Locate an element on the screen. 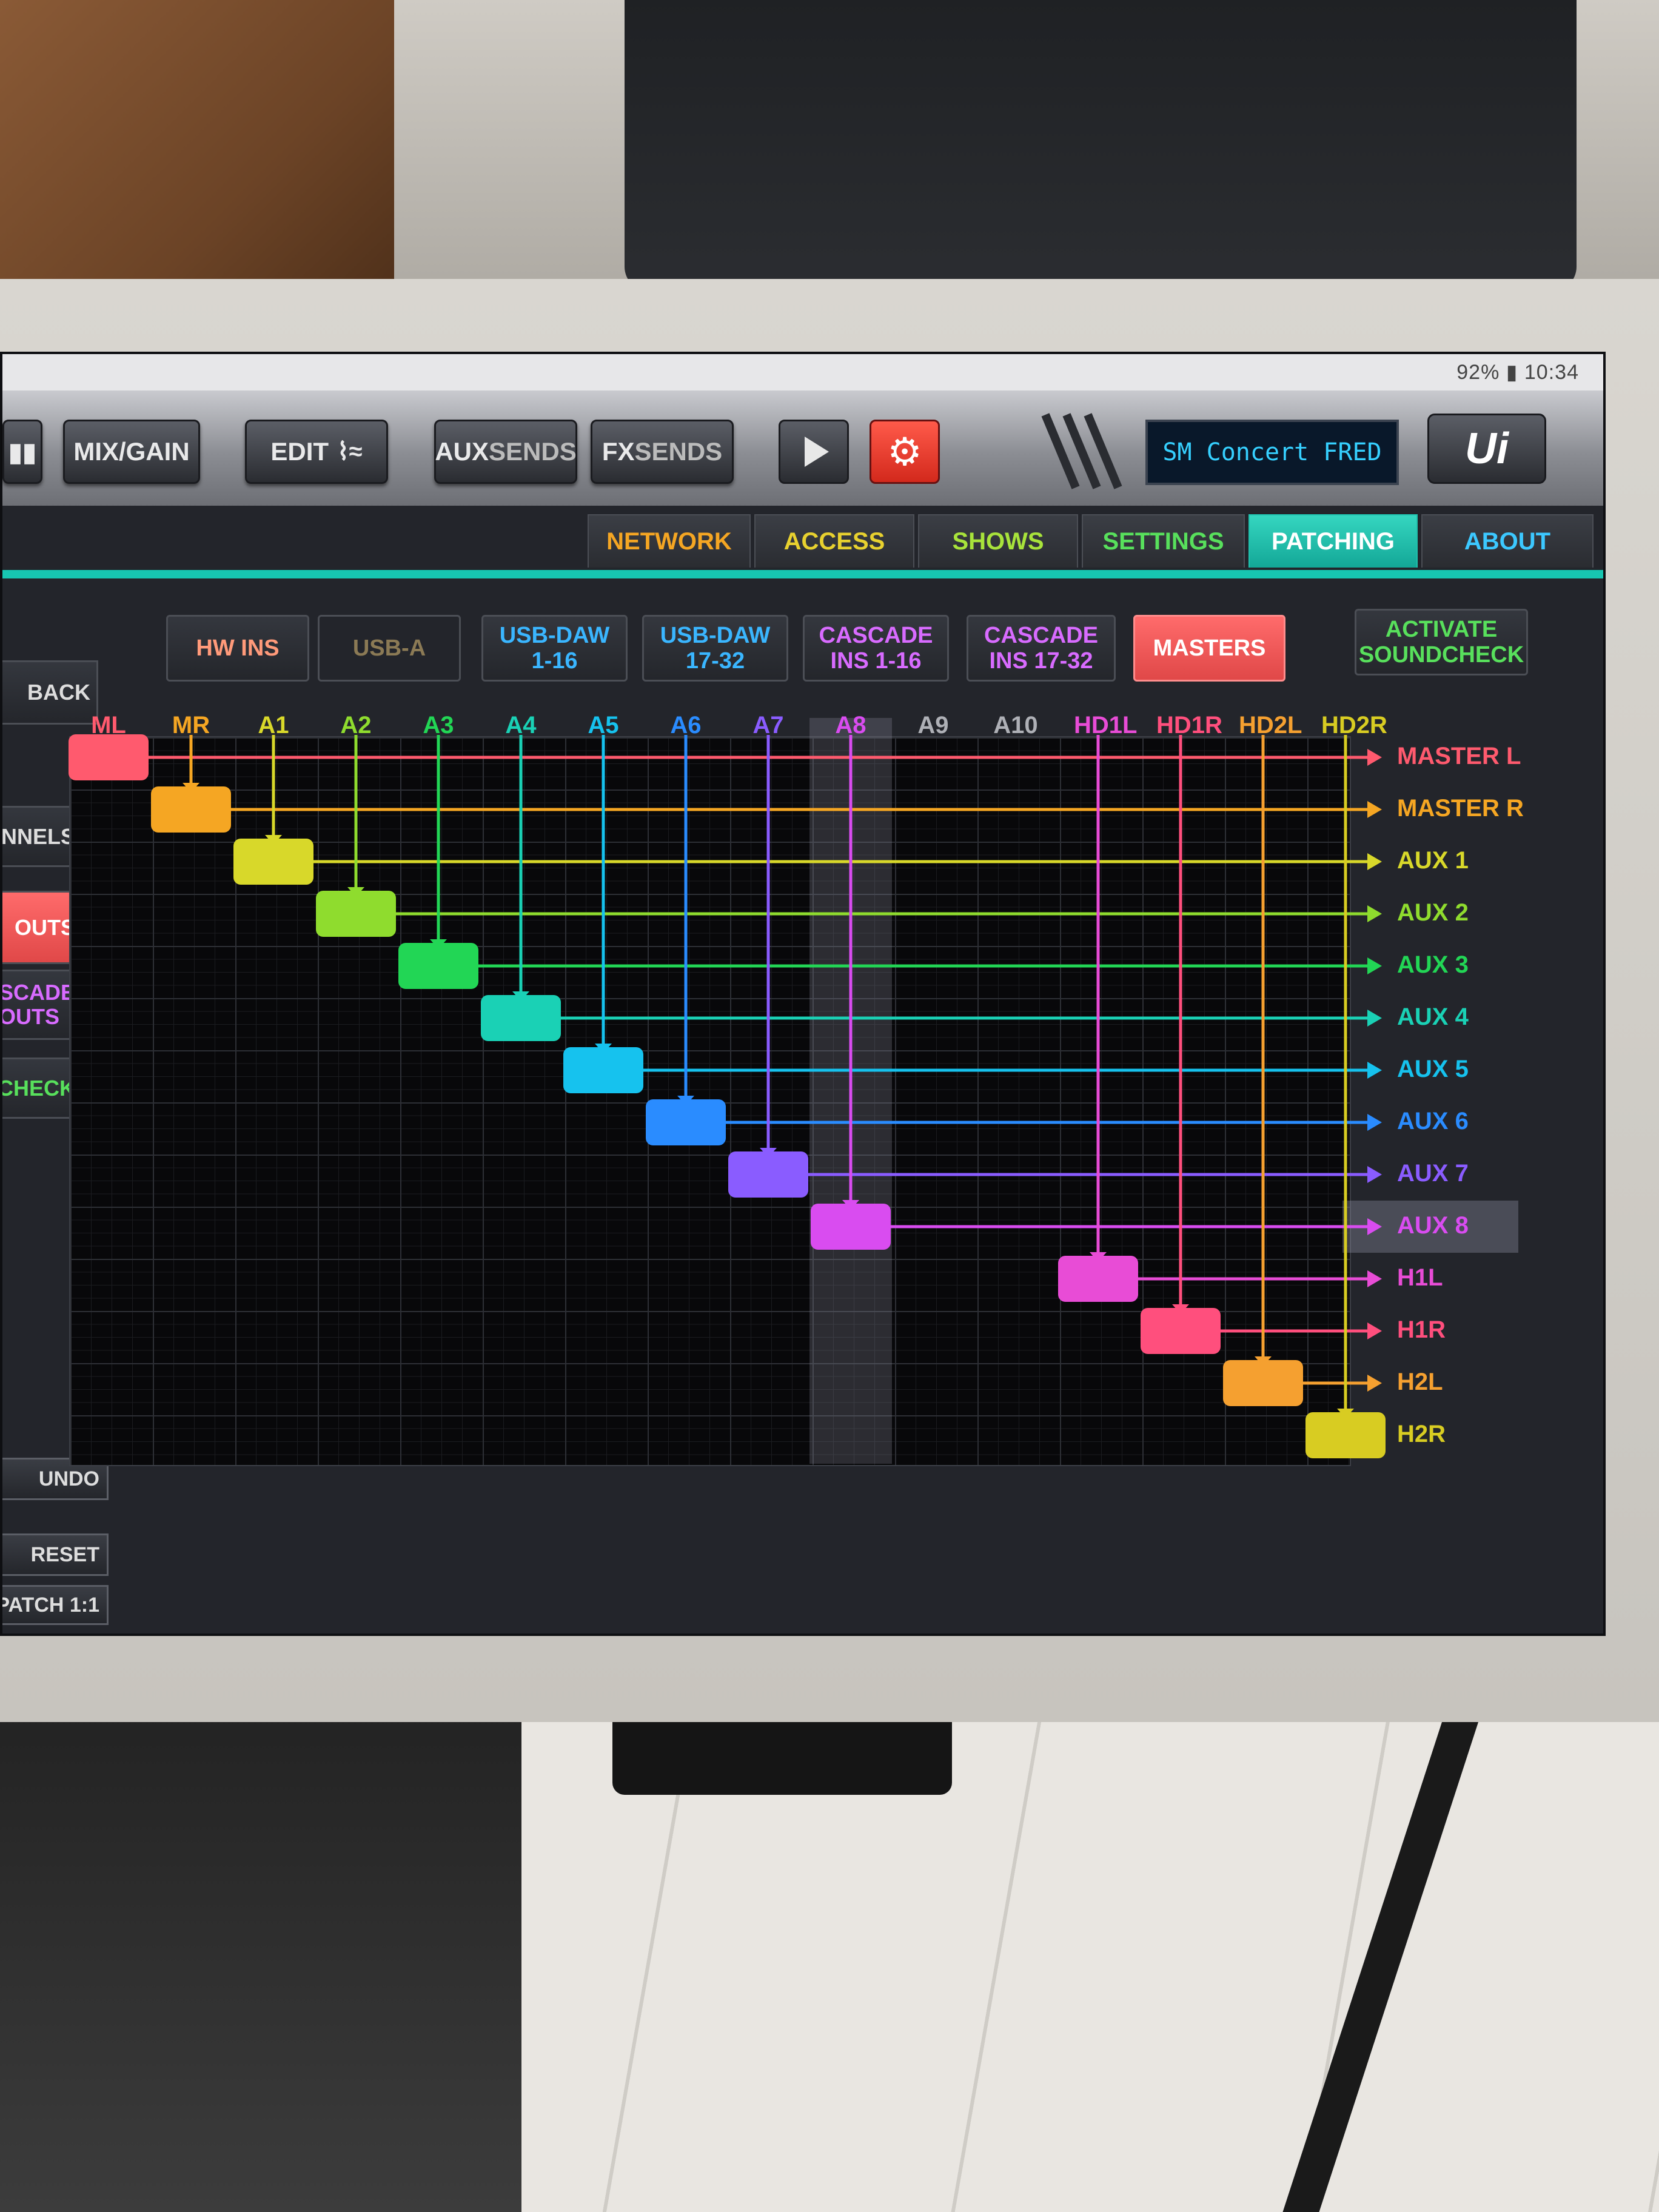 The image size is (1659, 2212). patch-point-a8 is located at coordinates (851, 1227).